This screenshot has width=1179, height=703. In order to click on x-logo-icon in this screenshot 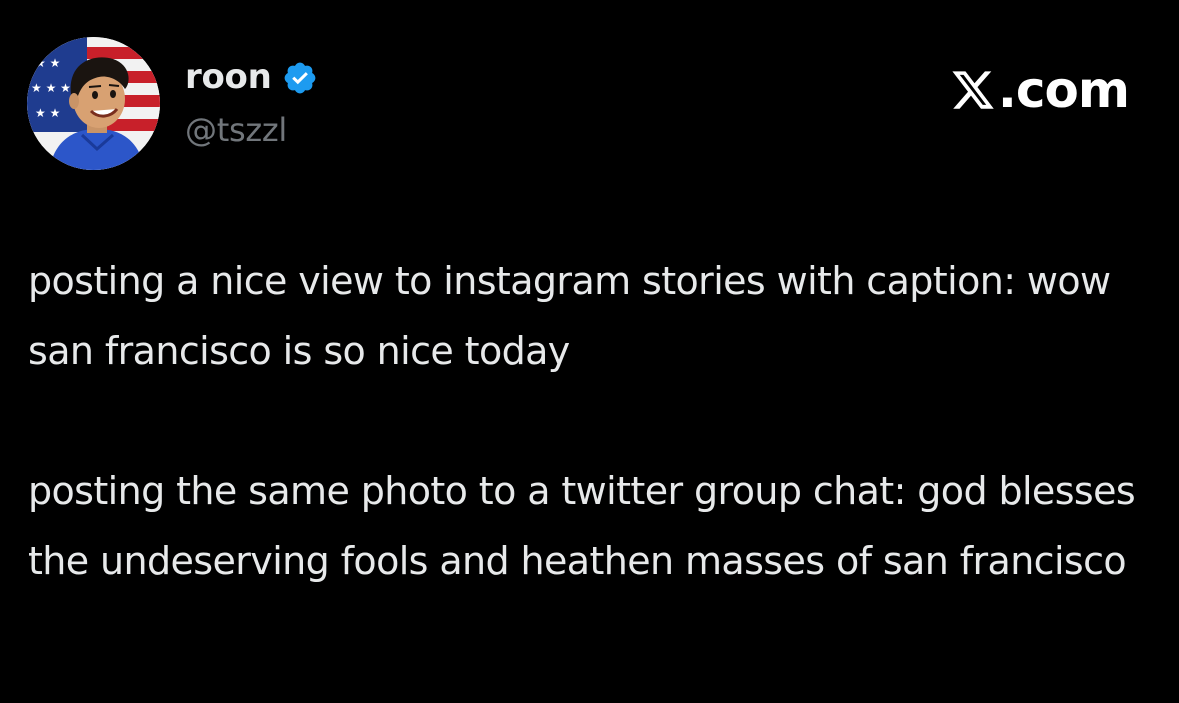, I will do `click(973, 90)`.